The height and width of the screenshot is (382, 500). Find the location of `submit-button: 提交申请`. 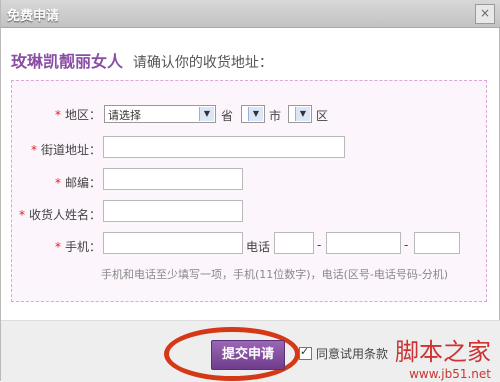

submit-button: 提交申请 is located at coordinates (248, 355).